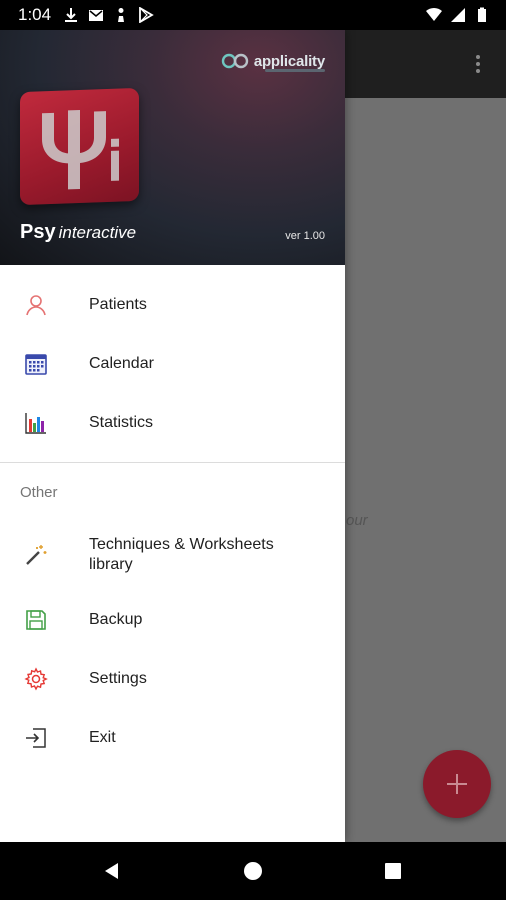 This screenshot has width=506, height=900. Describe the element at coordinates (39, 492) in the screenshot. I see `section-label-other: Other` at that location.